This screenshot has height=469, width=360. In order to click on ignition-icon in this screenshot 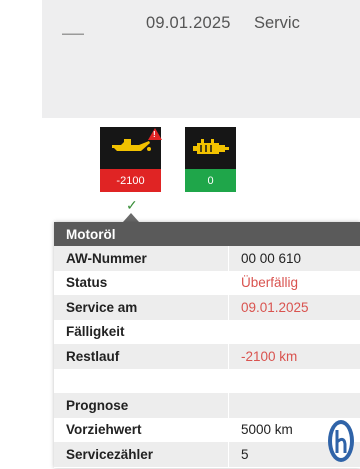, I will do `click(210, 148)`.